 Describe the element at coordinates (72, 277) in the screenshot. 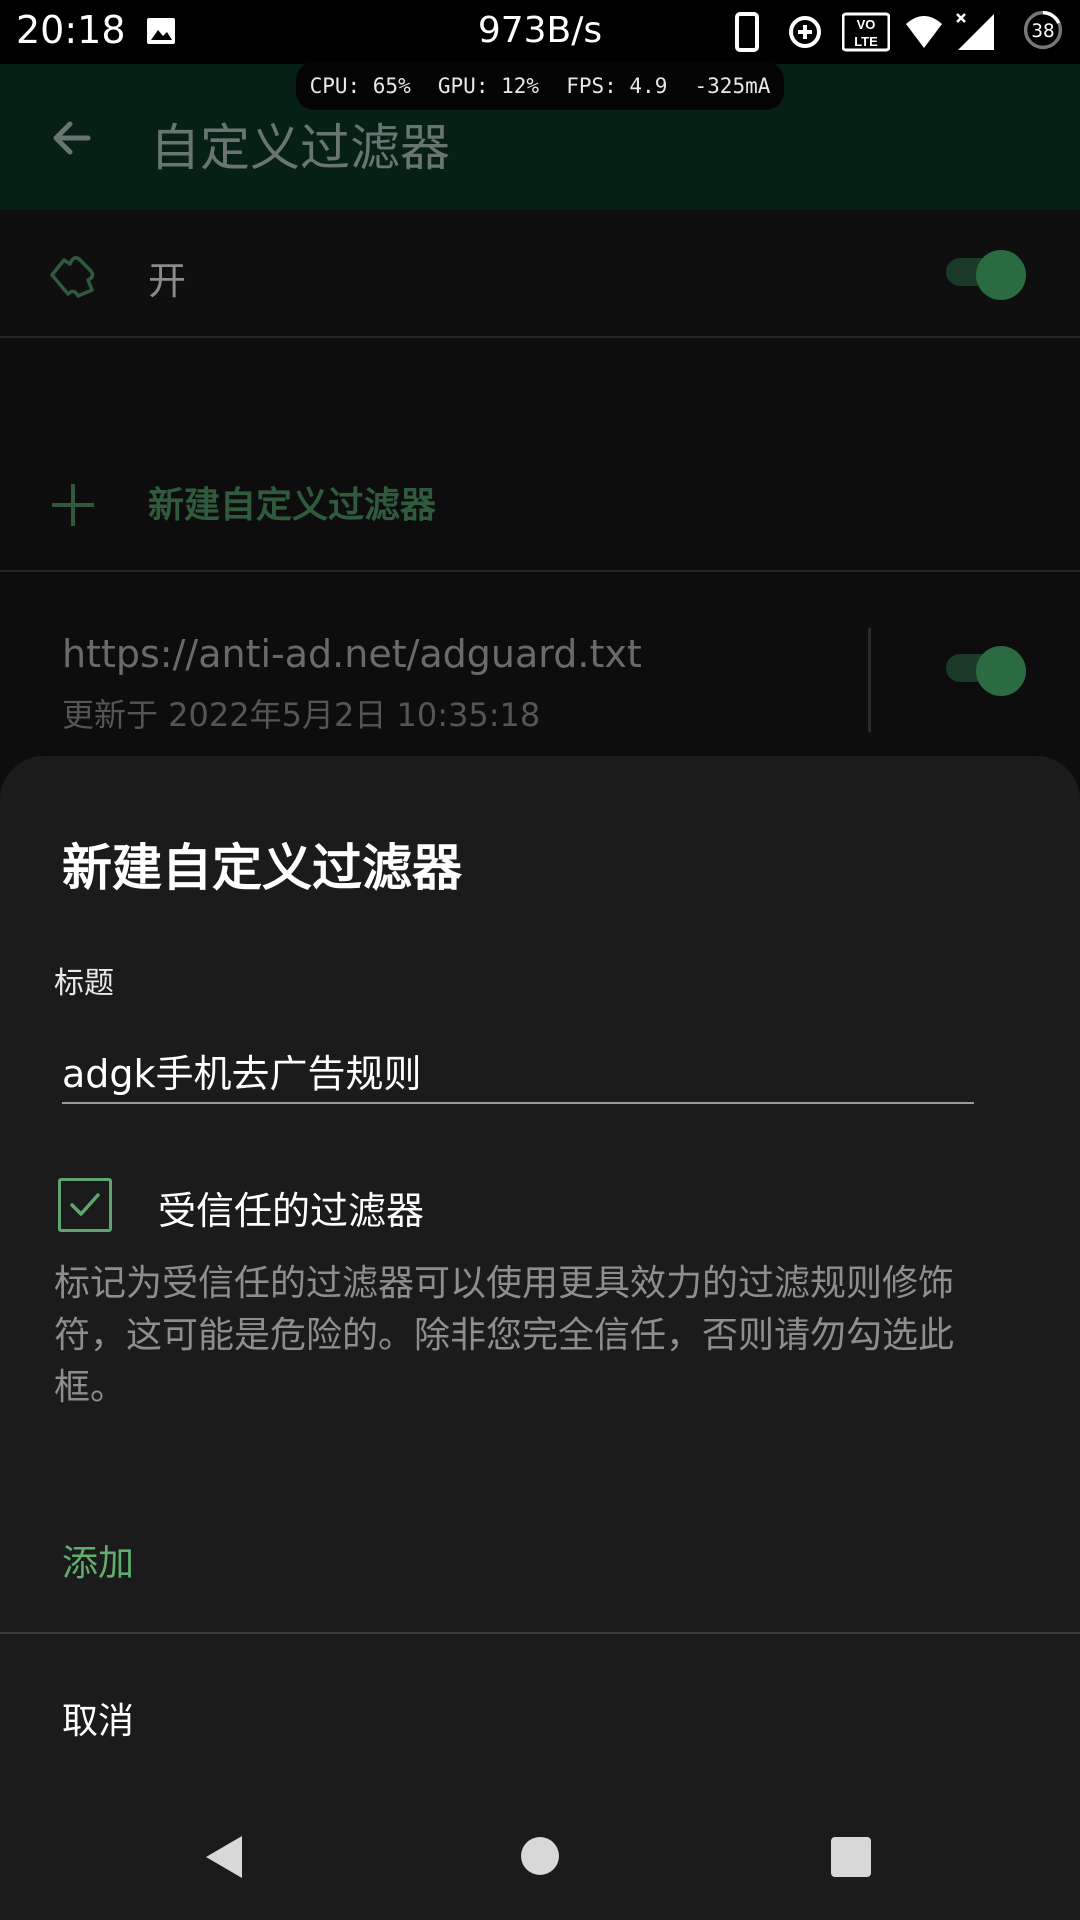

I see `puzzle-piece-icon` at that location.